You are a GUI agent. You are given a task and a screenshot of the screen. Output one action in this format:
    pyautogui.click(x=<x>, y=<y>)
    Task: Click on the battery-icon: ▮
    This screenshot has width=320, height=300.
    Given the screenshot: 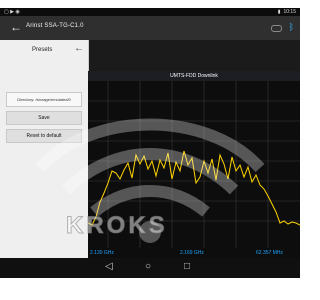 What is the action you would take?
    pyautogui.click(x=279, y=12)
    